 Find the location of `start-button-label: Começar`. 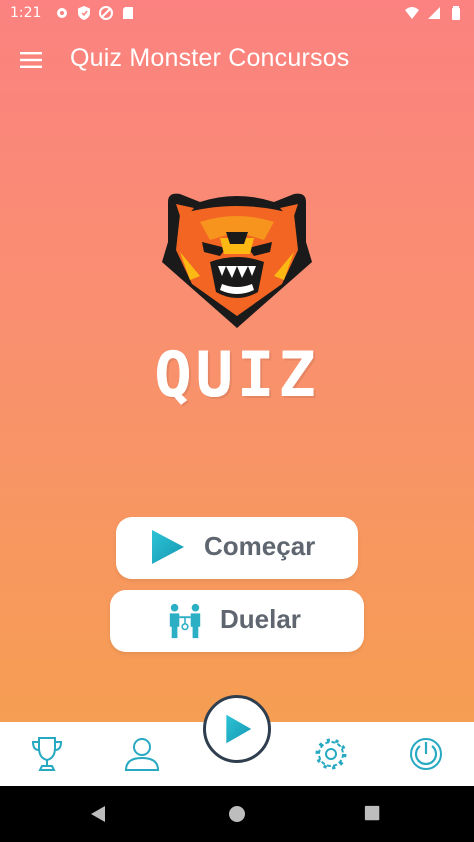

start-button-label: Começar is located at coordinates (260, 546).